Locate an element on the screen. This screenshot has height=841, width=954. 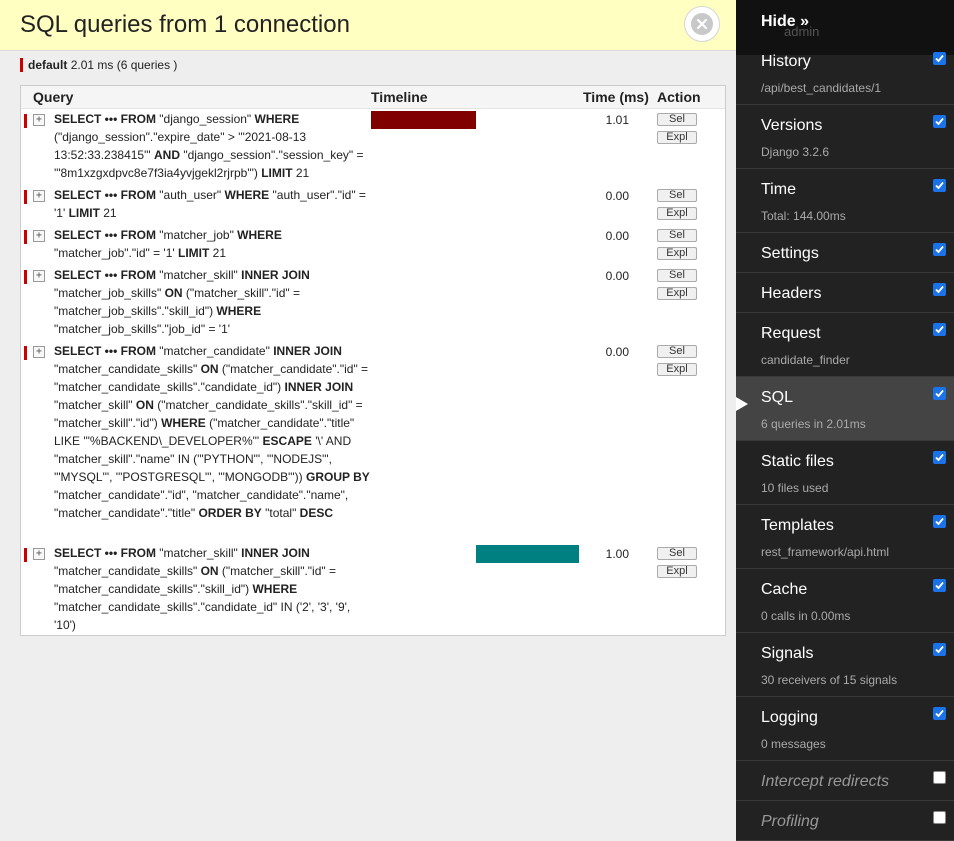
column-header-time: Time (ms) is located at coordinates (616, 97).